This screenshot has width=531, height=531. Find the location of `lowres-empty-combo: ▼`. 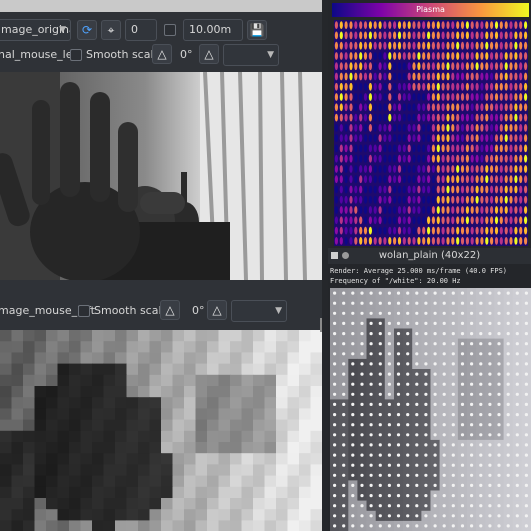

lowres-empty-combo: ▼ is located at coordinates (259, 311).